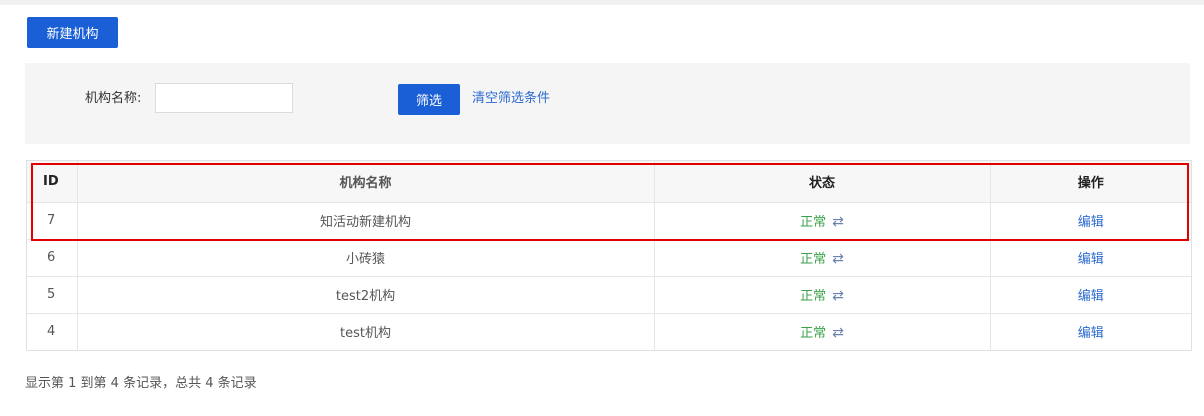  What do you see at coordinates (141, 383) in the screenshot?
I see `pagination-summary: 显示第 1 到第 4 条记录，总共 4 条记录` at bounding box center [141, 383].